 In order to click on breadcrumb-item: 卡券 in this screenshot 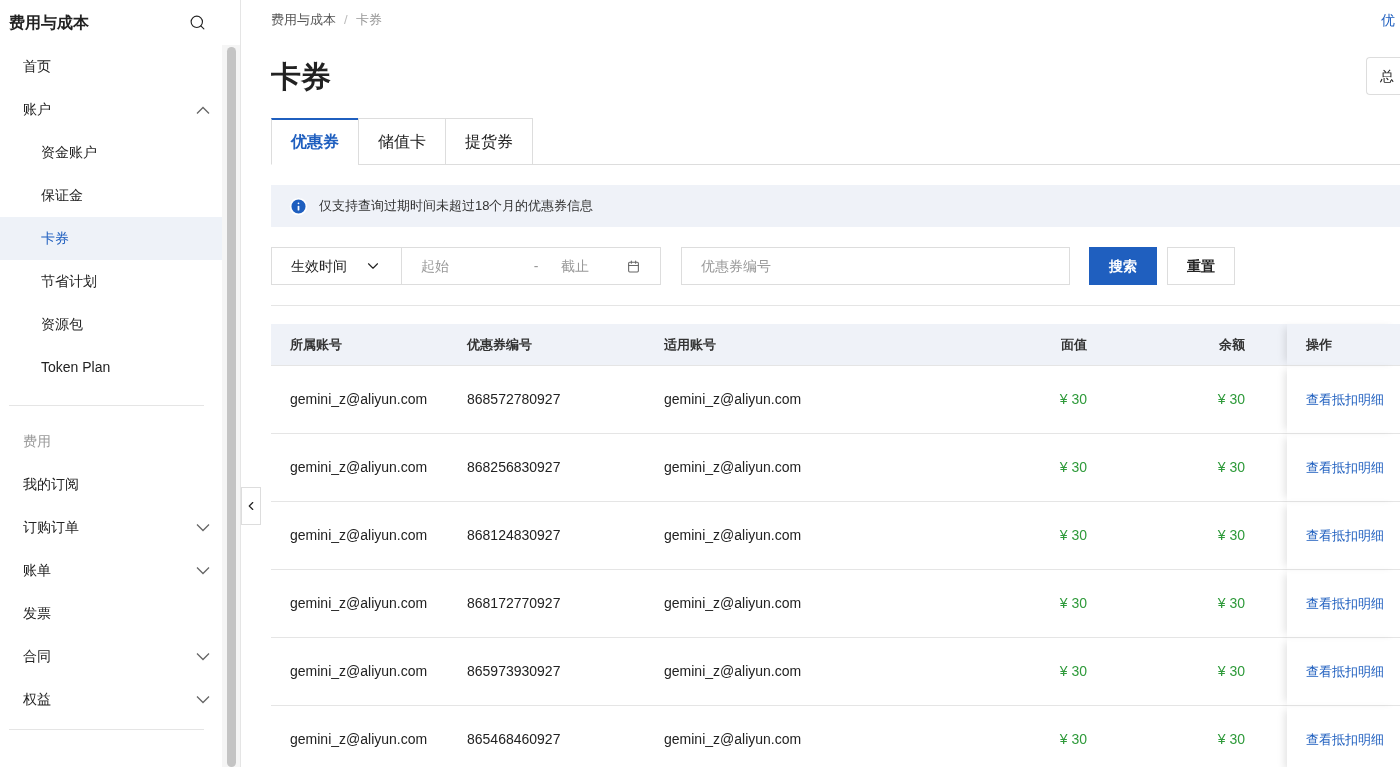, I will do `click(368, 20)`.